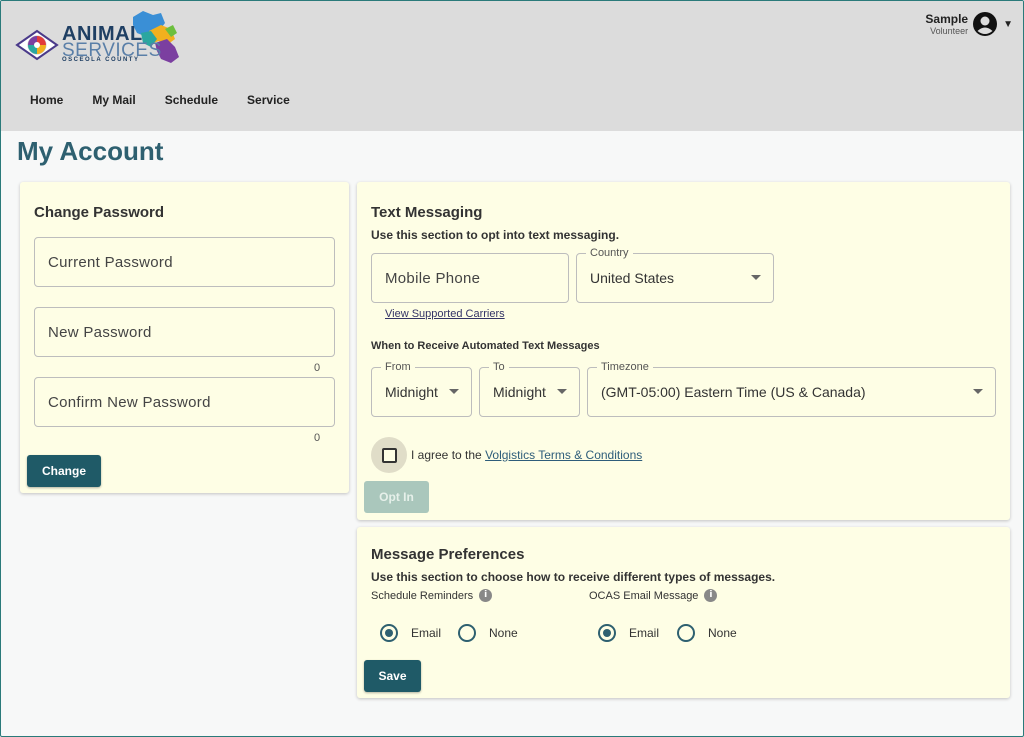 Image resolution: width=1024 pixels, height=737 pixels. What do you see at coordinates (64, 471) in the screenshot?
I see `change-button: Change` at bounding box center [64, 471].